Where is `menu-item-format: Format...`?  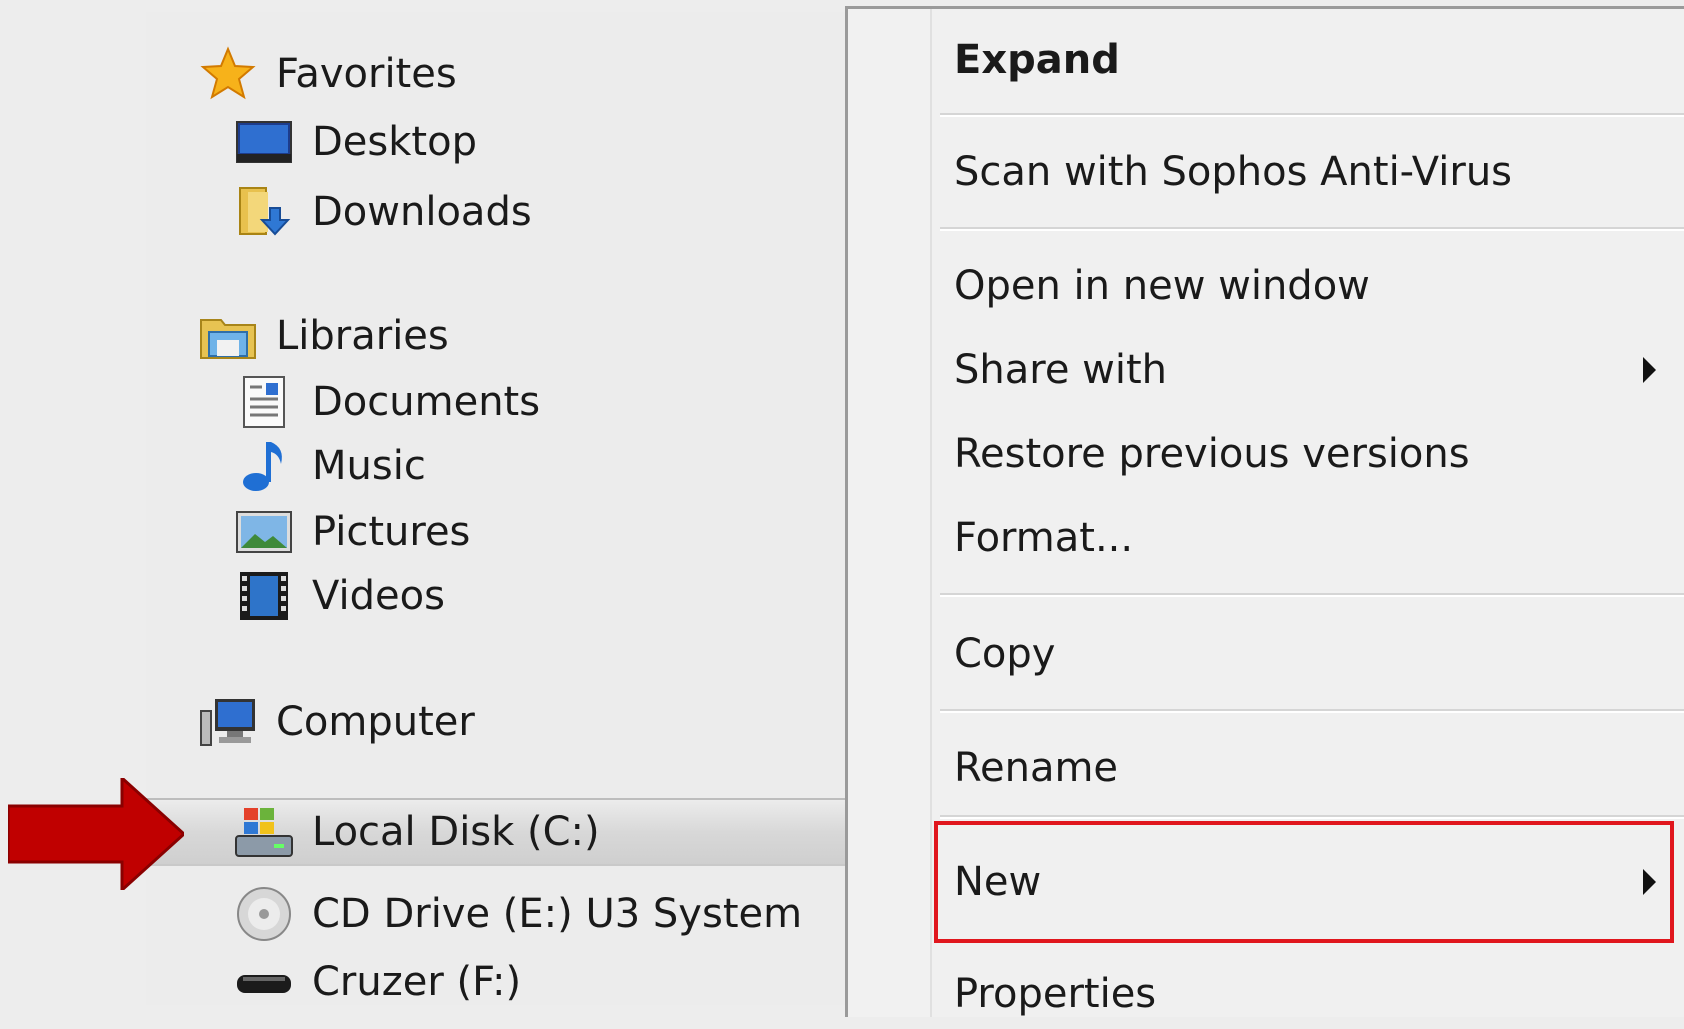
menu-item-format: Format... is located at coordinates (1319, 538).